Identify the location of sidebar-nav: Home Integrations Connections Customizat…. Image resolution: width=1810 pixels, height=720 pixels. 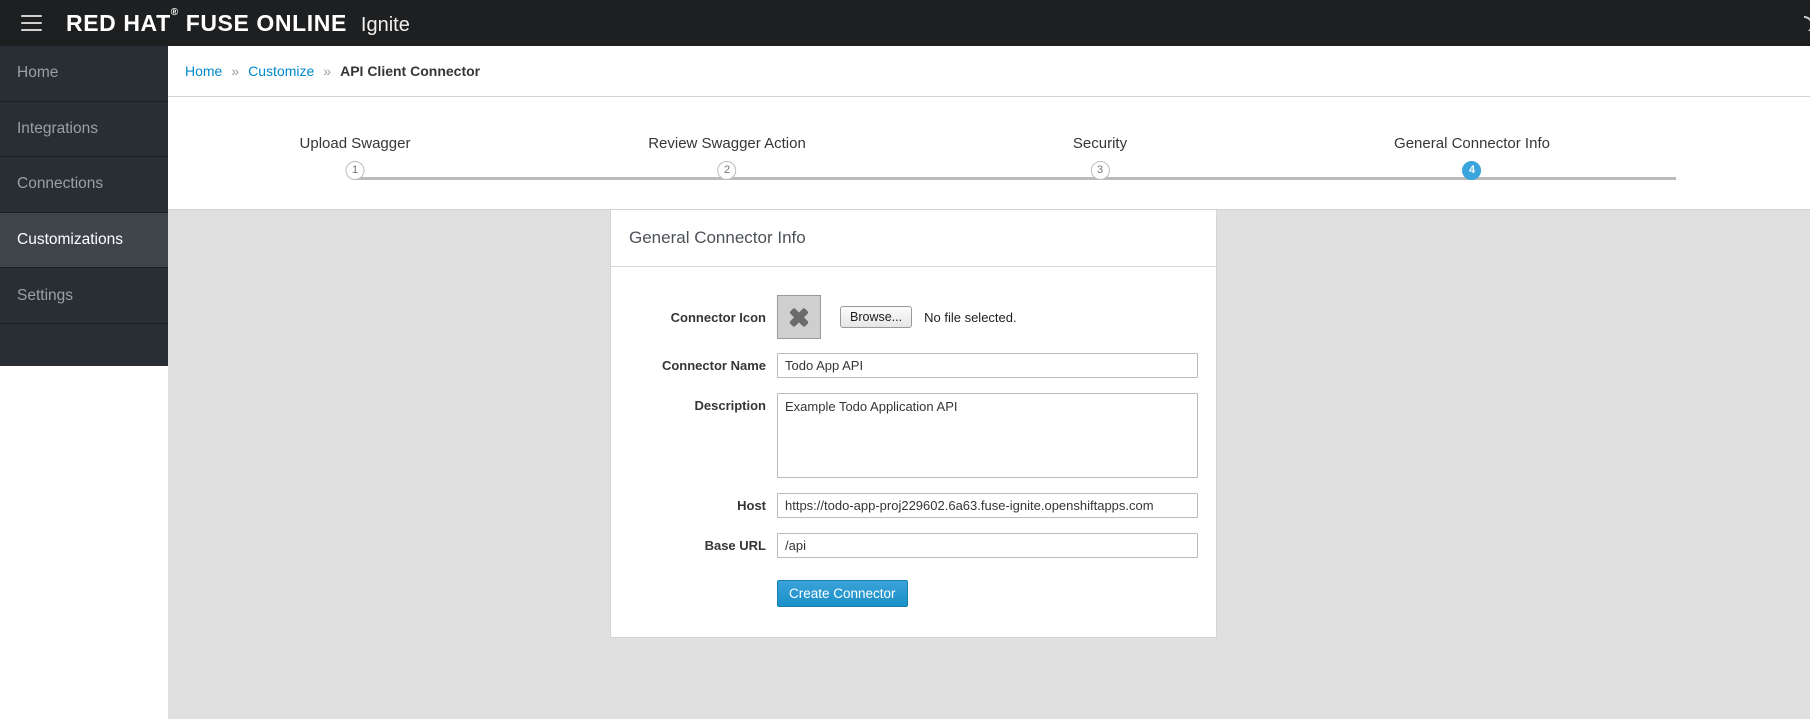
(84, 206).